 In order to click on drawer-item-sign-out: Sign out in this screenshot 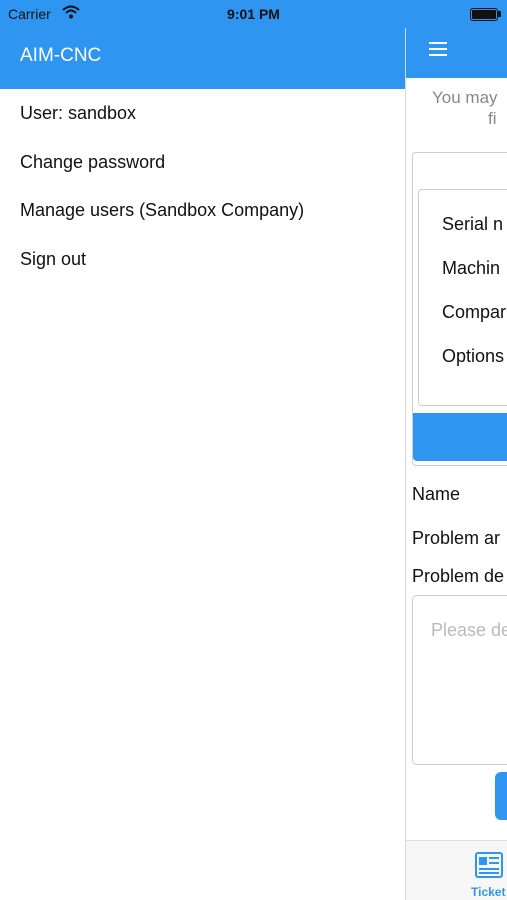, I will do `click(53, 259)`.